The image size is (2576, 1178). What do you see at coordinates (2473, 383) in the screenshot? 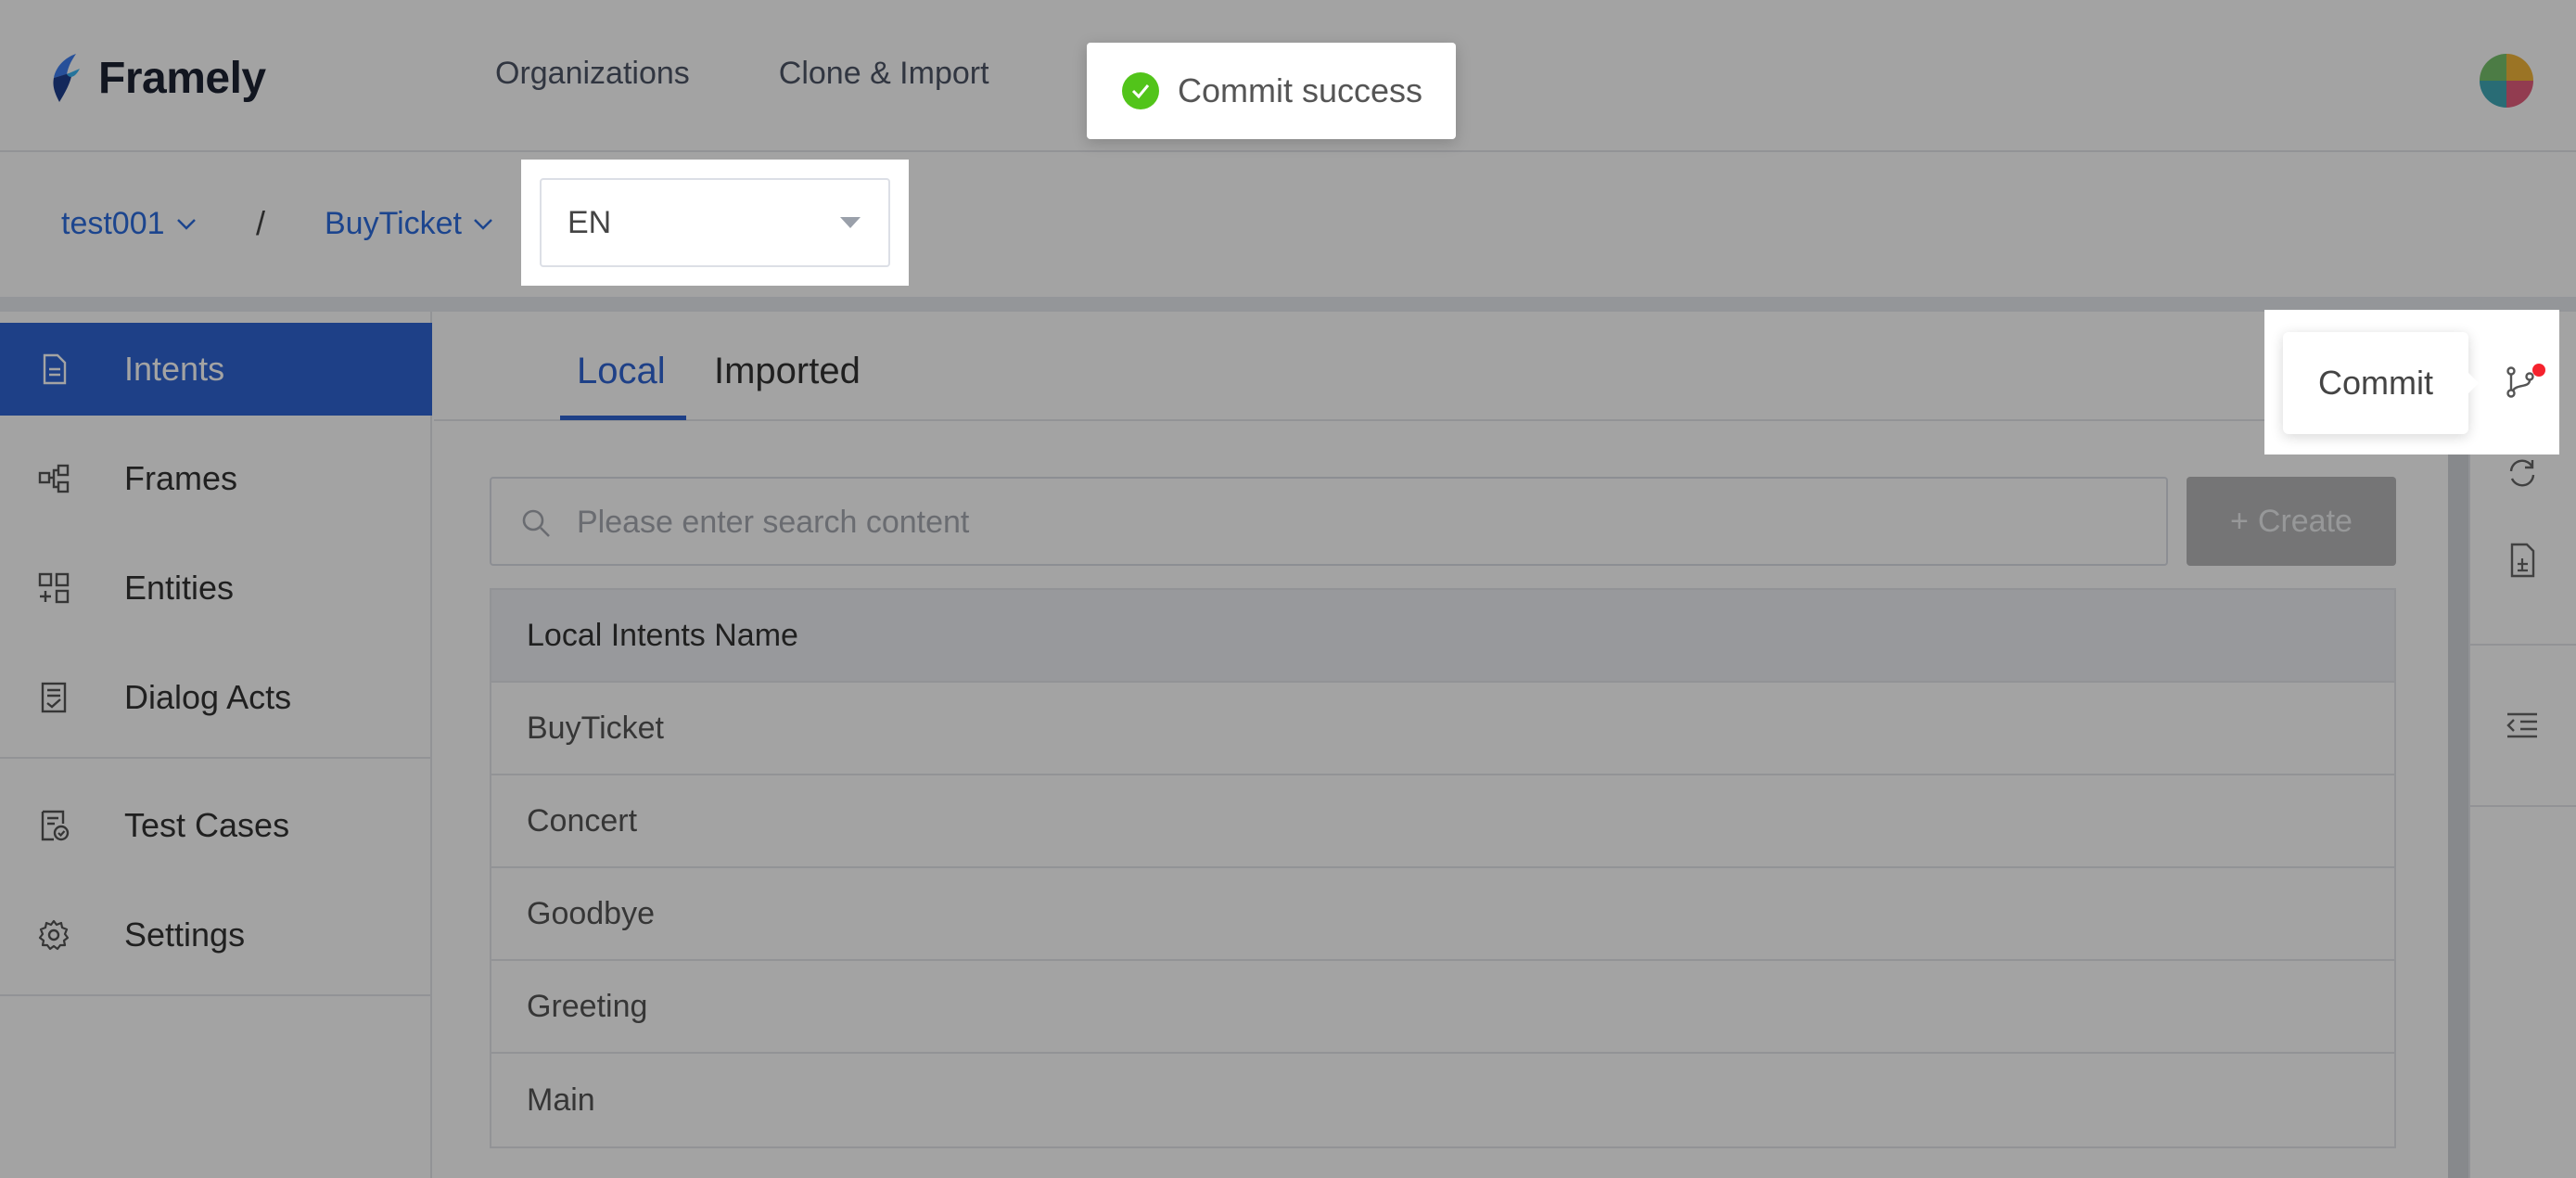
I see `tooltip-arrow` at bounding box center [2473, 383].